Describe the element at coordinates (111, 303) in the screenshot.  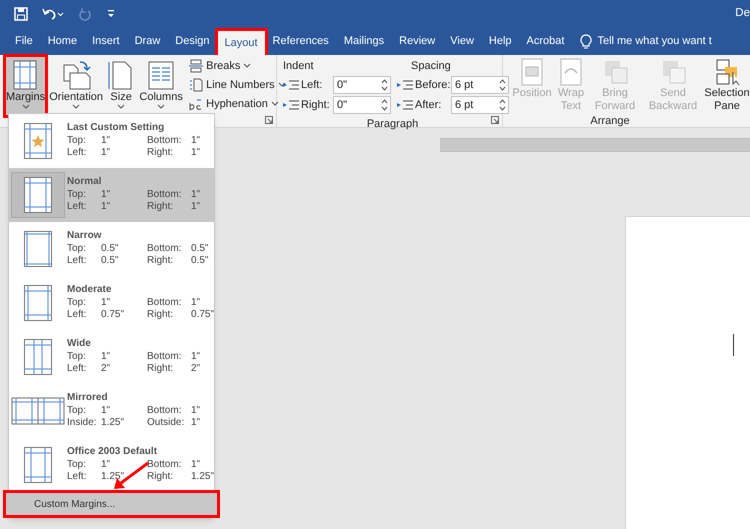
I see `margin-option: Moderate Top: 1" Bottom: 1" Left: 0.75" Right: 0.75"` at that location.